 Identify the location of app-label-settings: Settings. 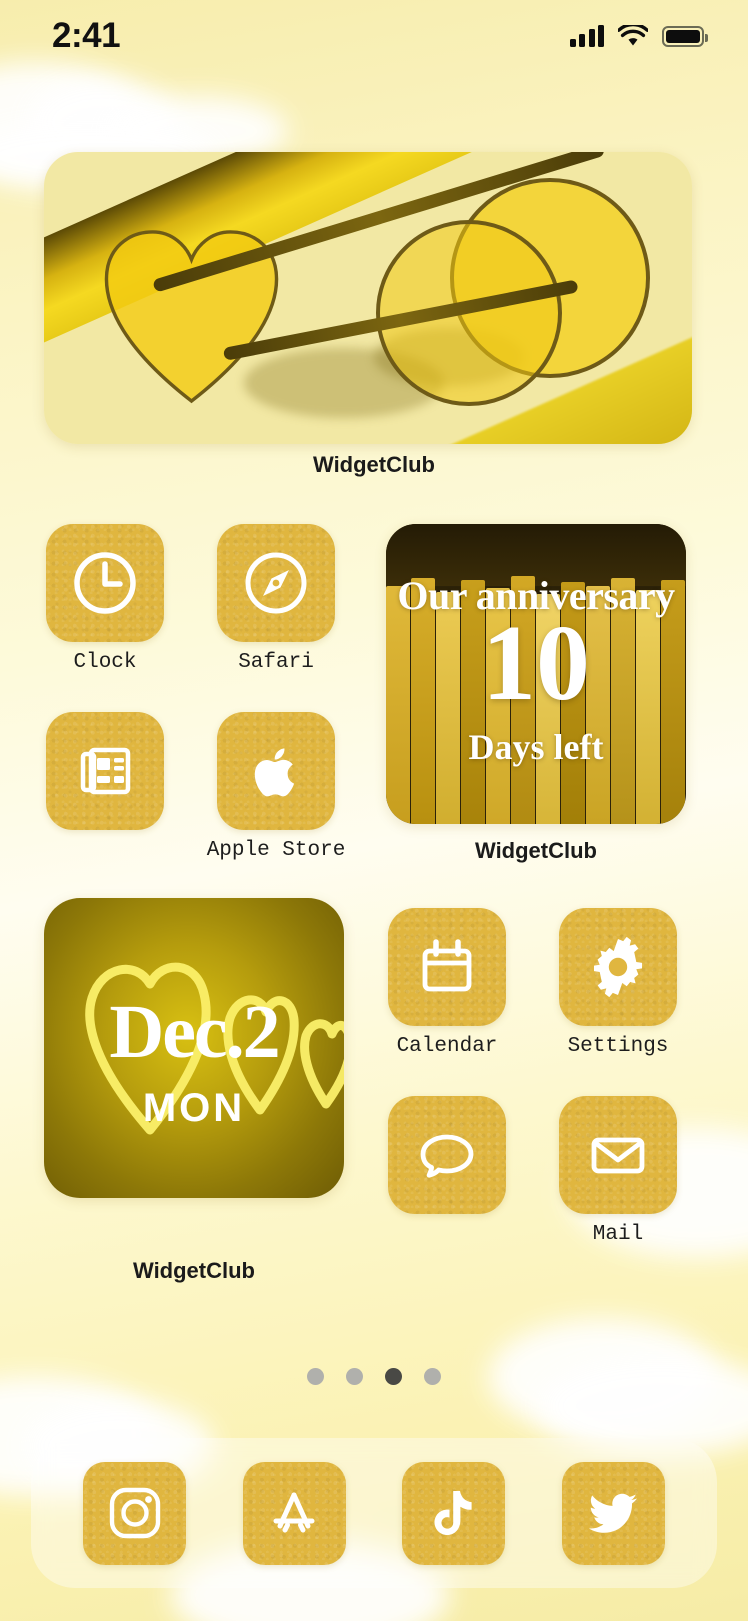
(618, 1046).